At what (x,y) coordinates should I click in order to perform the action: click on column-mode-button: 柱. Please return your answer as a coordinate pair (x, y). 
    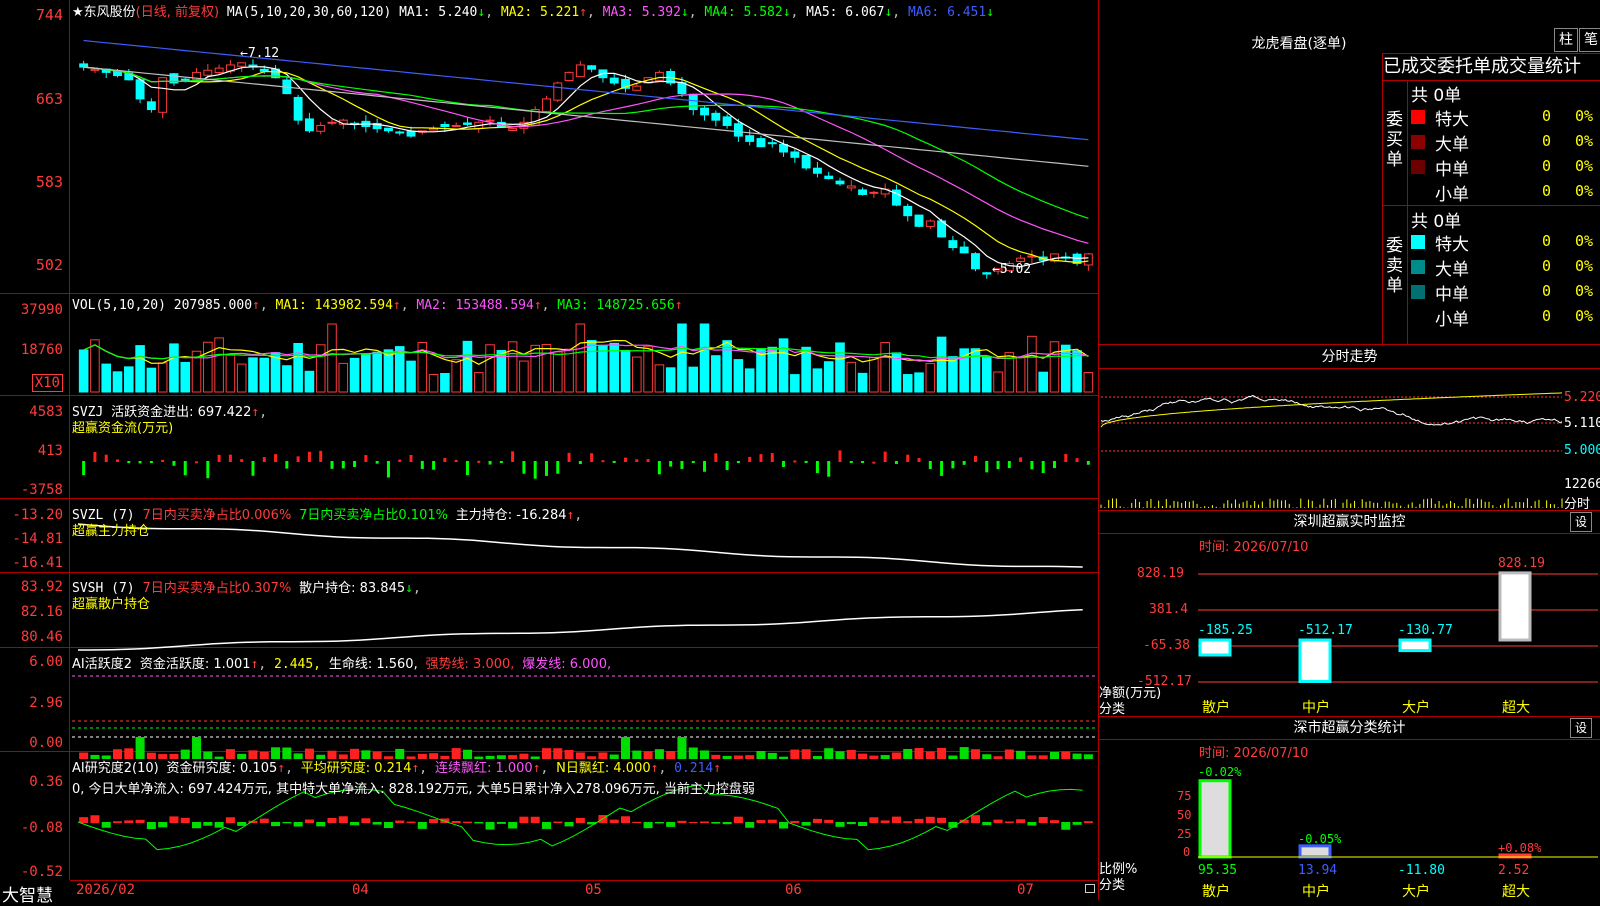
    Looking at the image, I should click on (1566, 40).